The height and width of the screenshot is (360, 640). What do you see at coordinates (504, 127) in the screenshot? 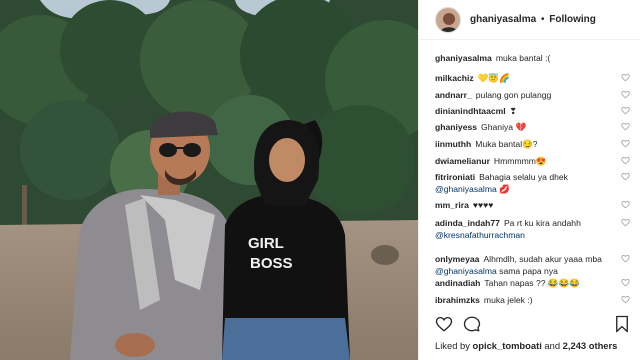
I see `comment-text: Ghaniya 💔` at bounding box center [504, 127].